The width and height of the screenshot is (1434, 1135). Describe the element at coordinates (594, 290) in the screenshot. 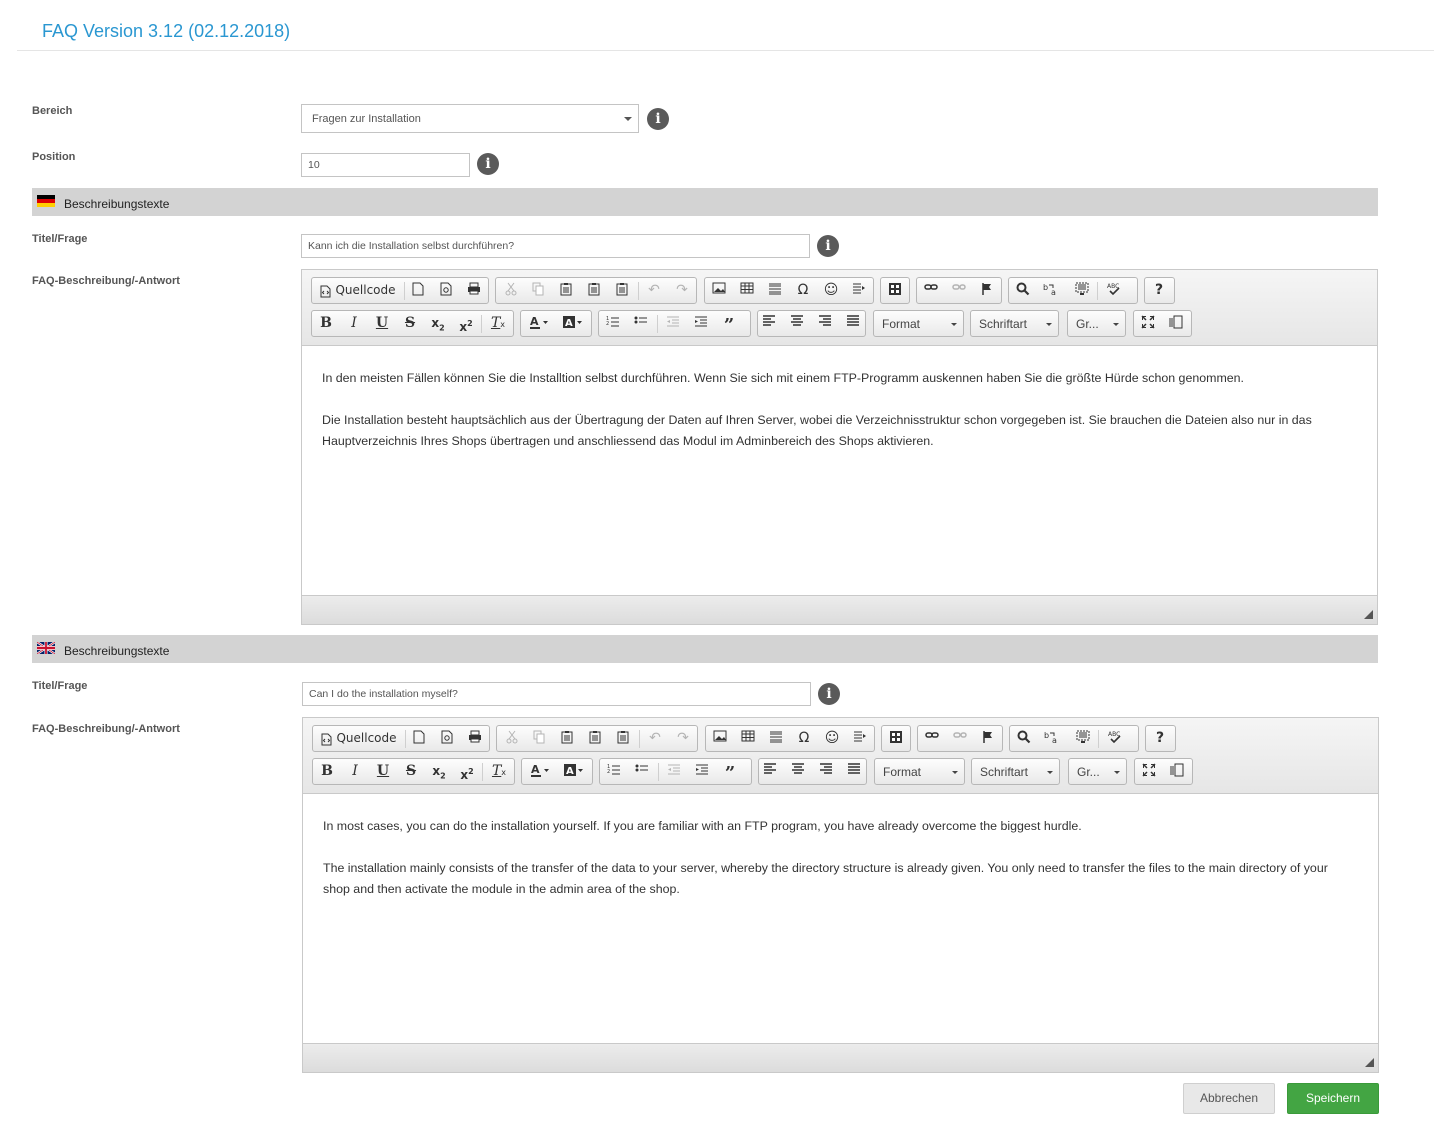

I see `paste-text-icon` at that location.